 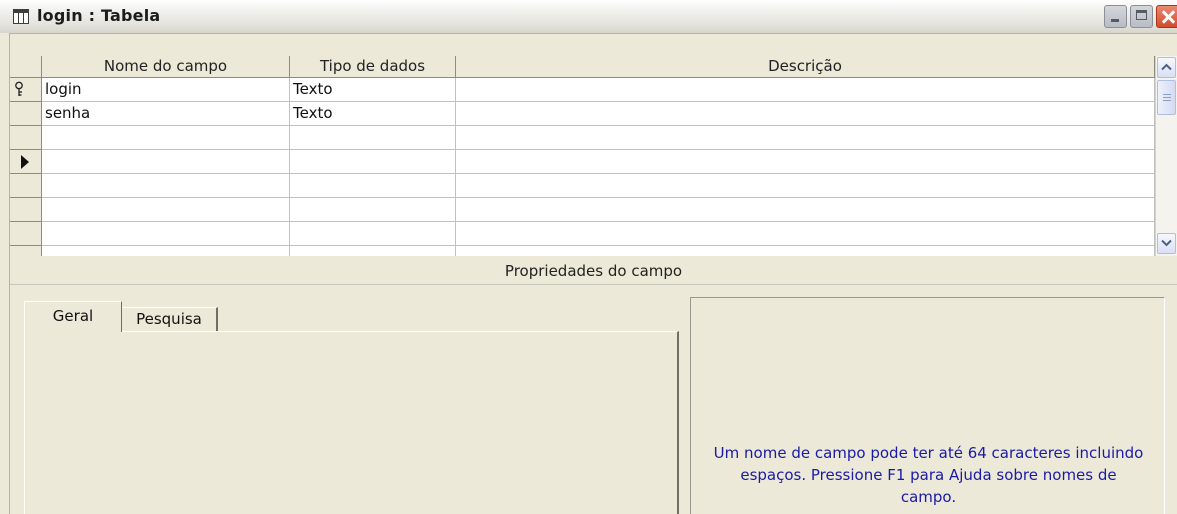 What do you see at coordinates (5, 273) in the screenshot?
I see `window-left-border` at bounding box center [5, 273].